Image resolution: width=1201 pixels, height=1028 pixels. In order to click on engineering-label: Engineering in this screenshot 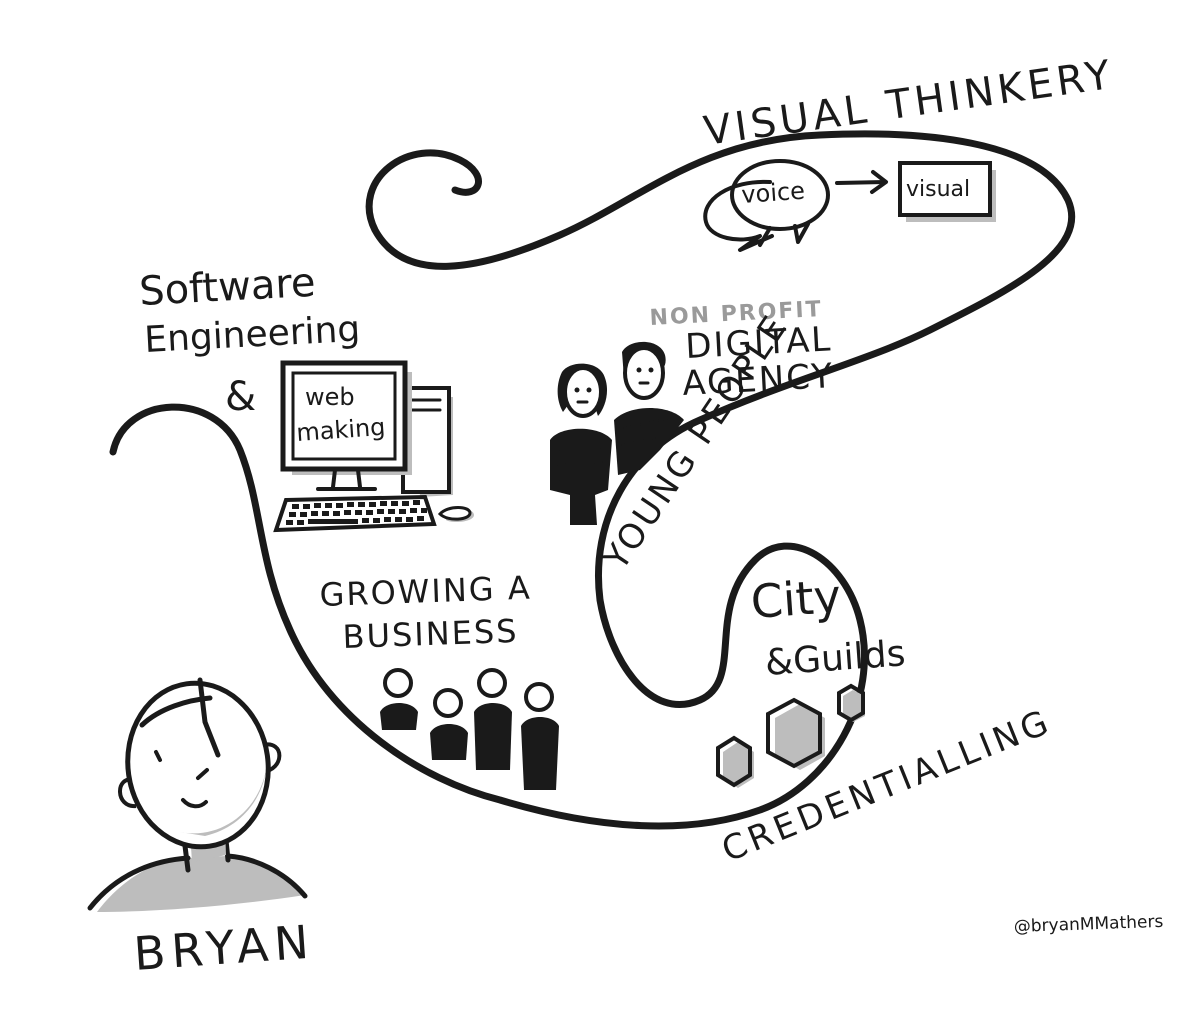, I will do `click(252, 335)`.